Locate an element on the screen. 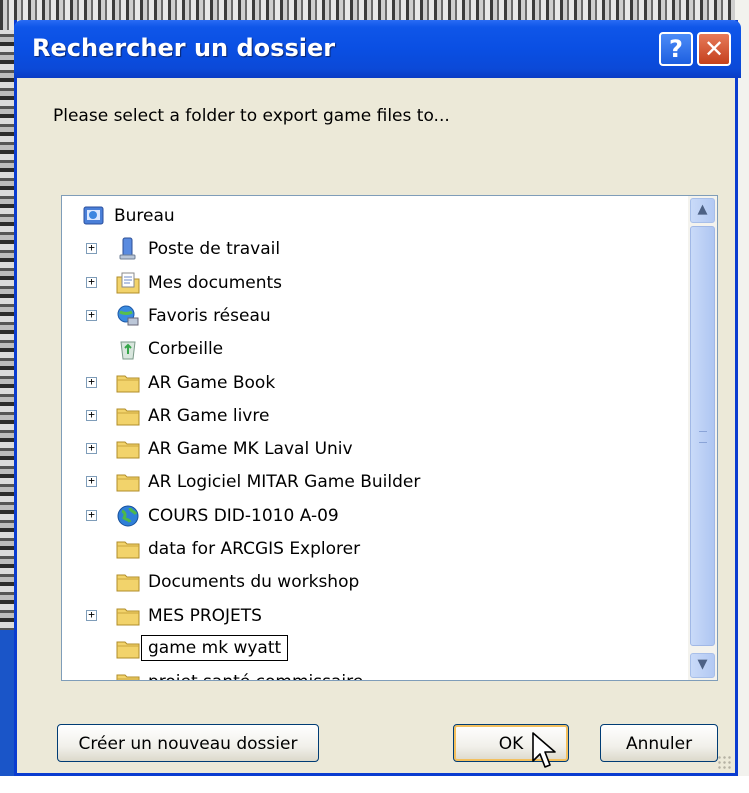  desktop-icon is located at coordinates (94, 216).